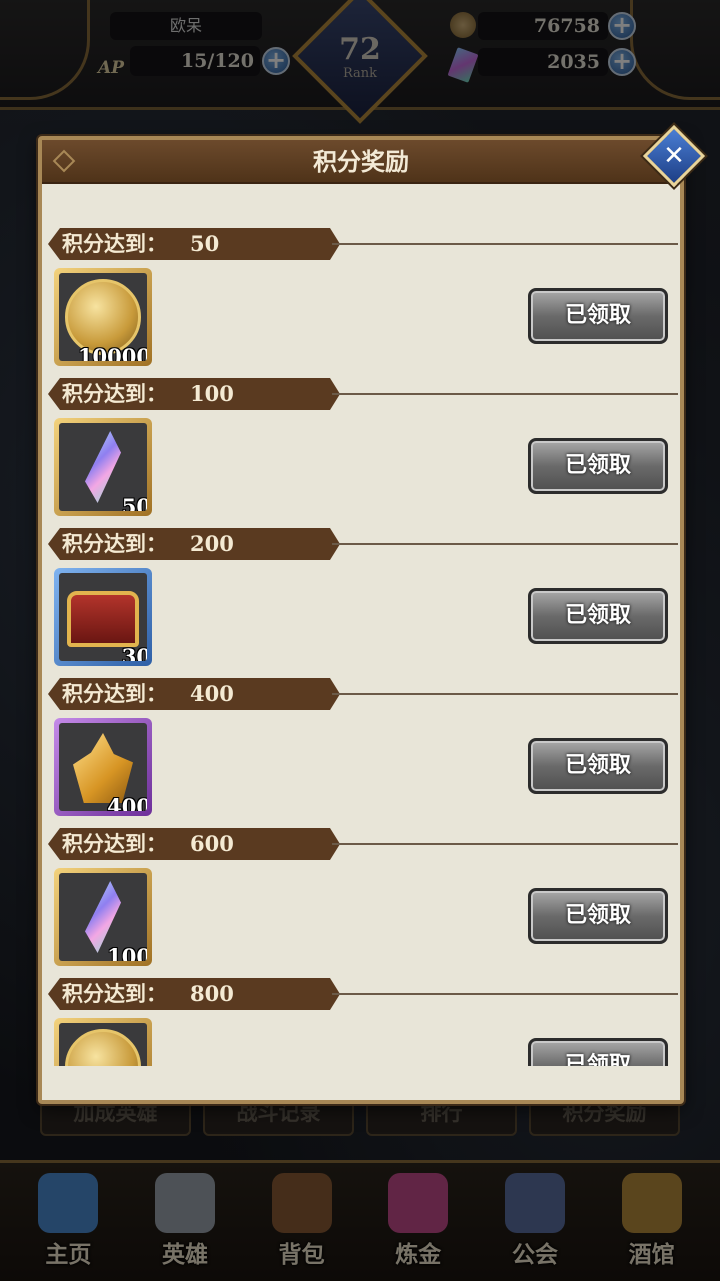 The width and height of the screenshot is (720, 1281). What do you see at coordinates (205, 243) in the screenshot?
I see `tier-points: 50` at bounding box center [205, 243].